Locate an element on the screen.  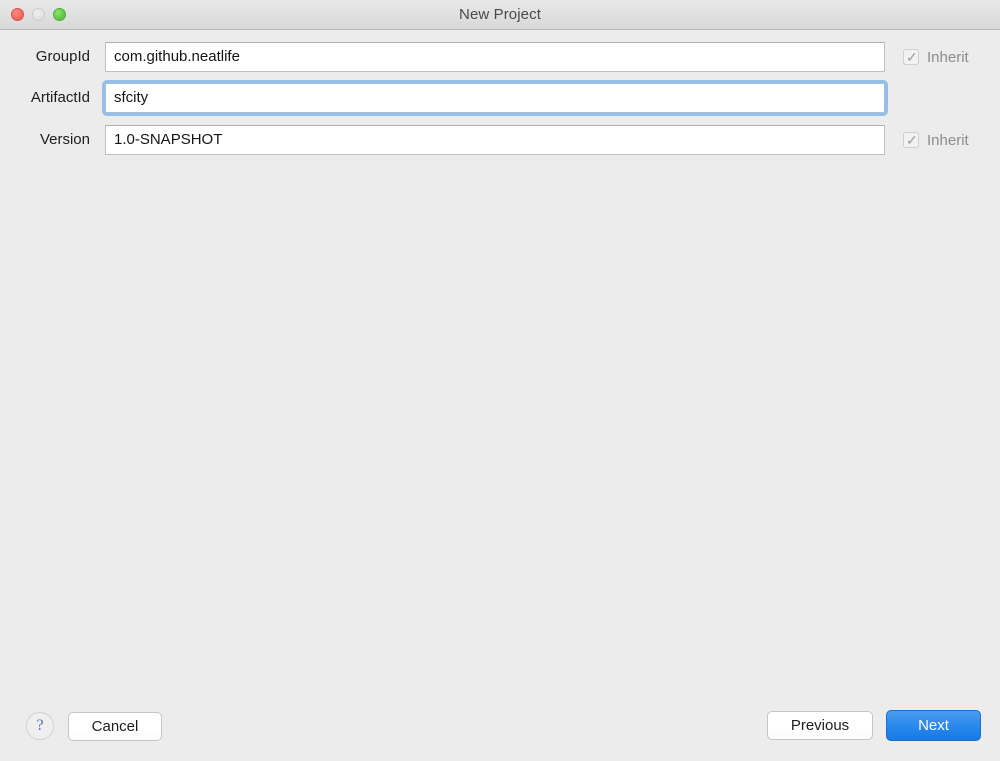
groupid-field-wrapper: com.github.neatlife is located at coordinates (495, 57).